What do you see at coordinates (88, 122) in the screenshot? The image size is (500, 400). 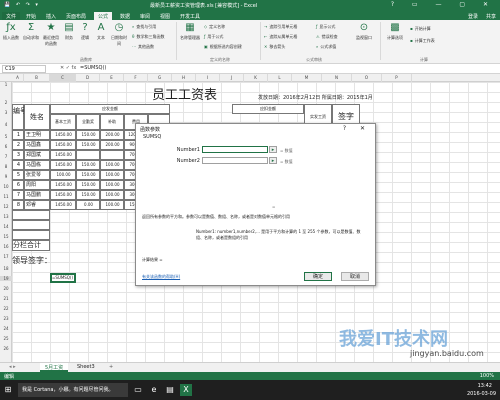 I see `header-bonus: 全勤奖` at bounding box center [88, 122].